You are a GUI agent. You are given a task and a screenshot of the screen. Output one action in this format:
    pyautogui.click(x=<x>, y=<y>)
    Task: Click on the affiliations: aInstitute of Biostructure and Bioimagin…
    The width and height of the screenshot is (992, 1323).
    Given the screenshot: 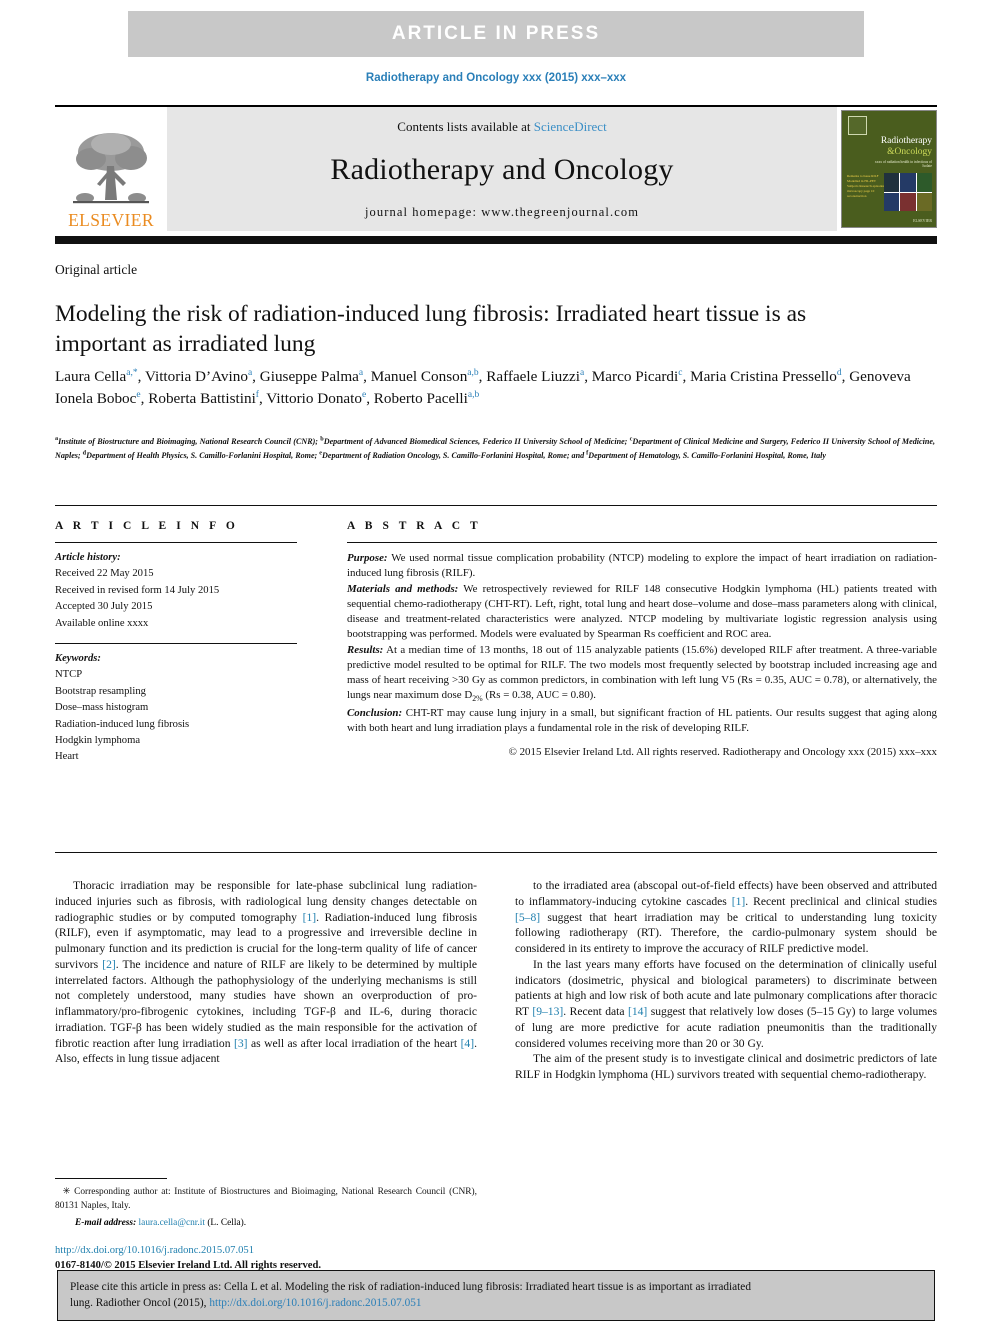 What is the action you would take?
    pyautogui.click(x=495, y=447)
    